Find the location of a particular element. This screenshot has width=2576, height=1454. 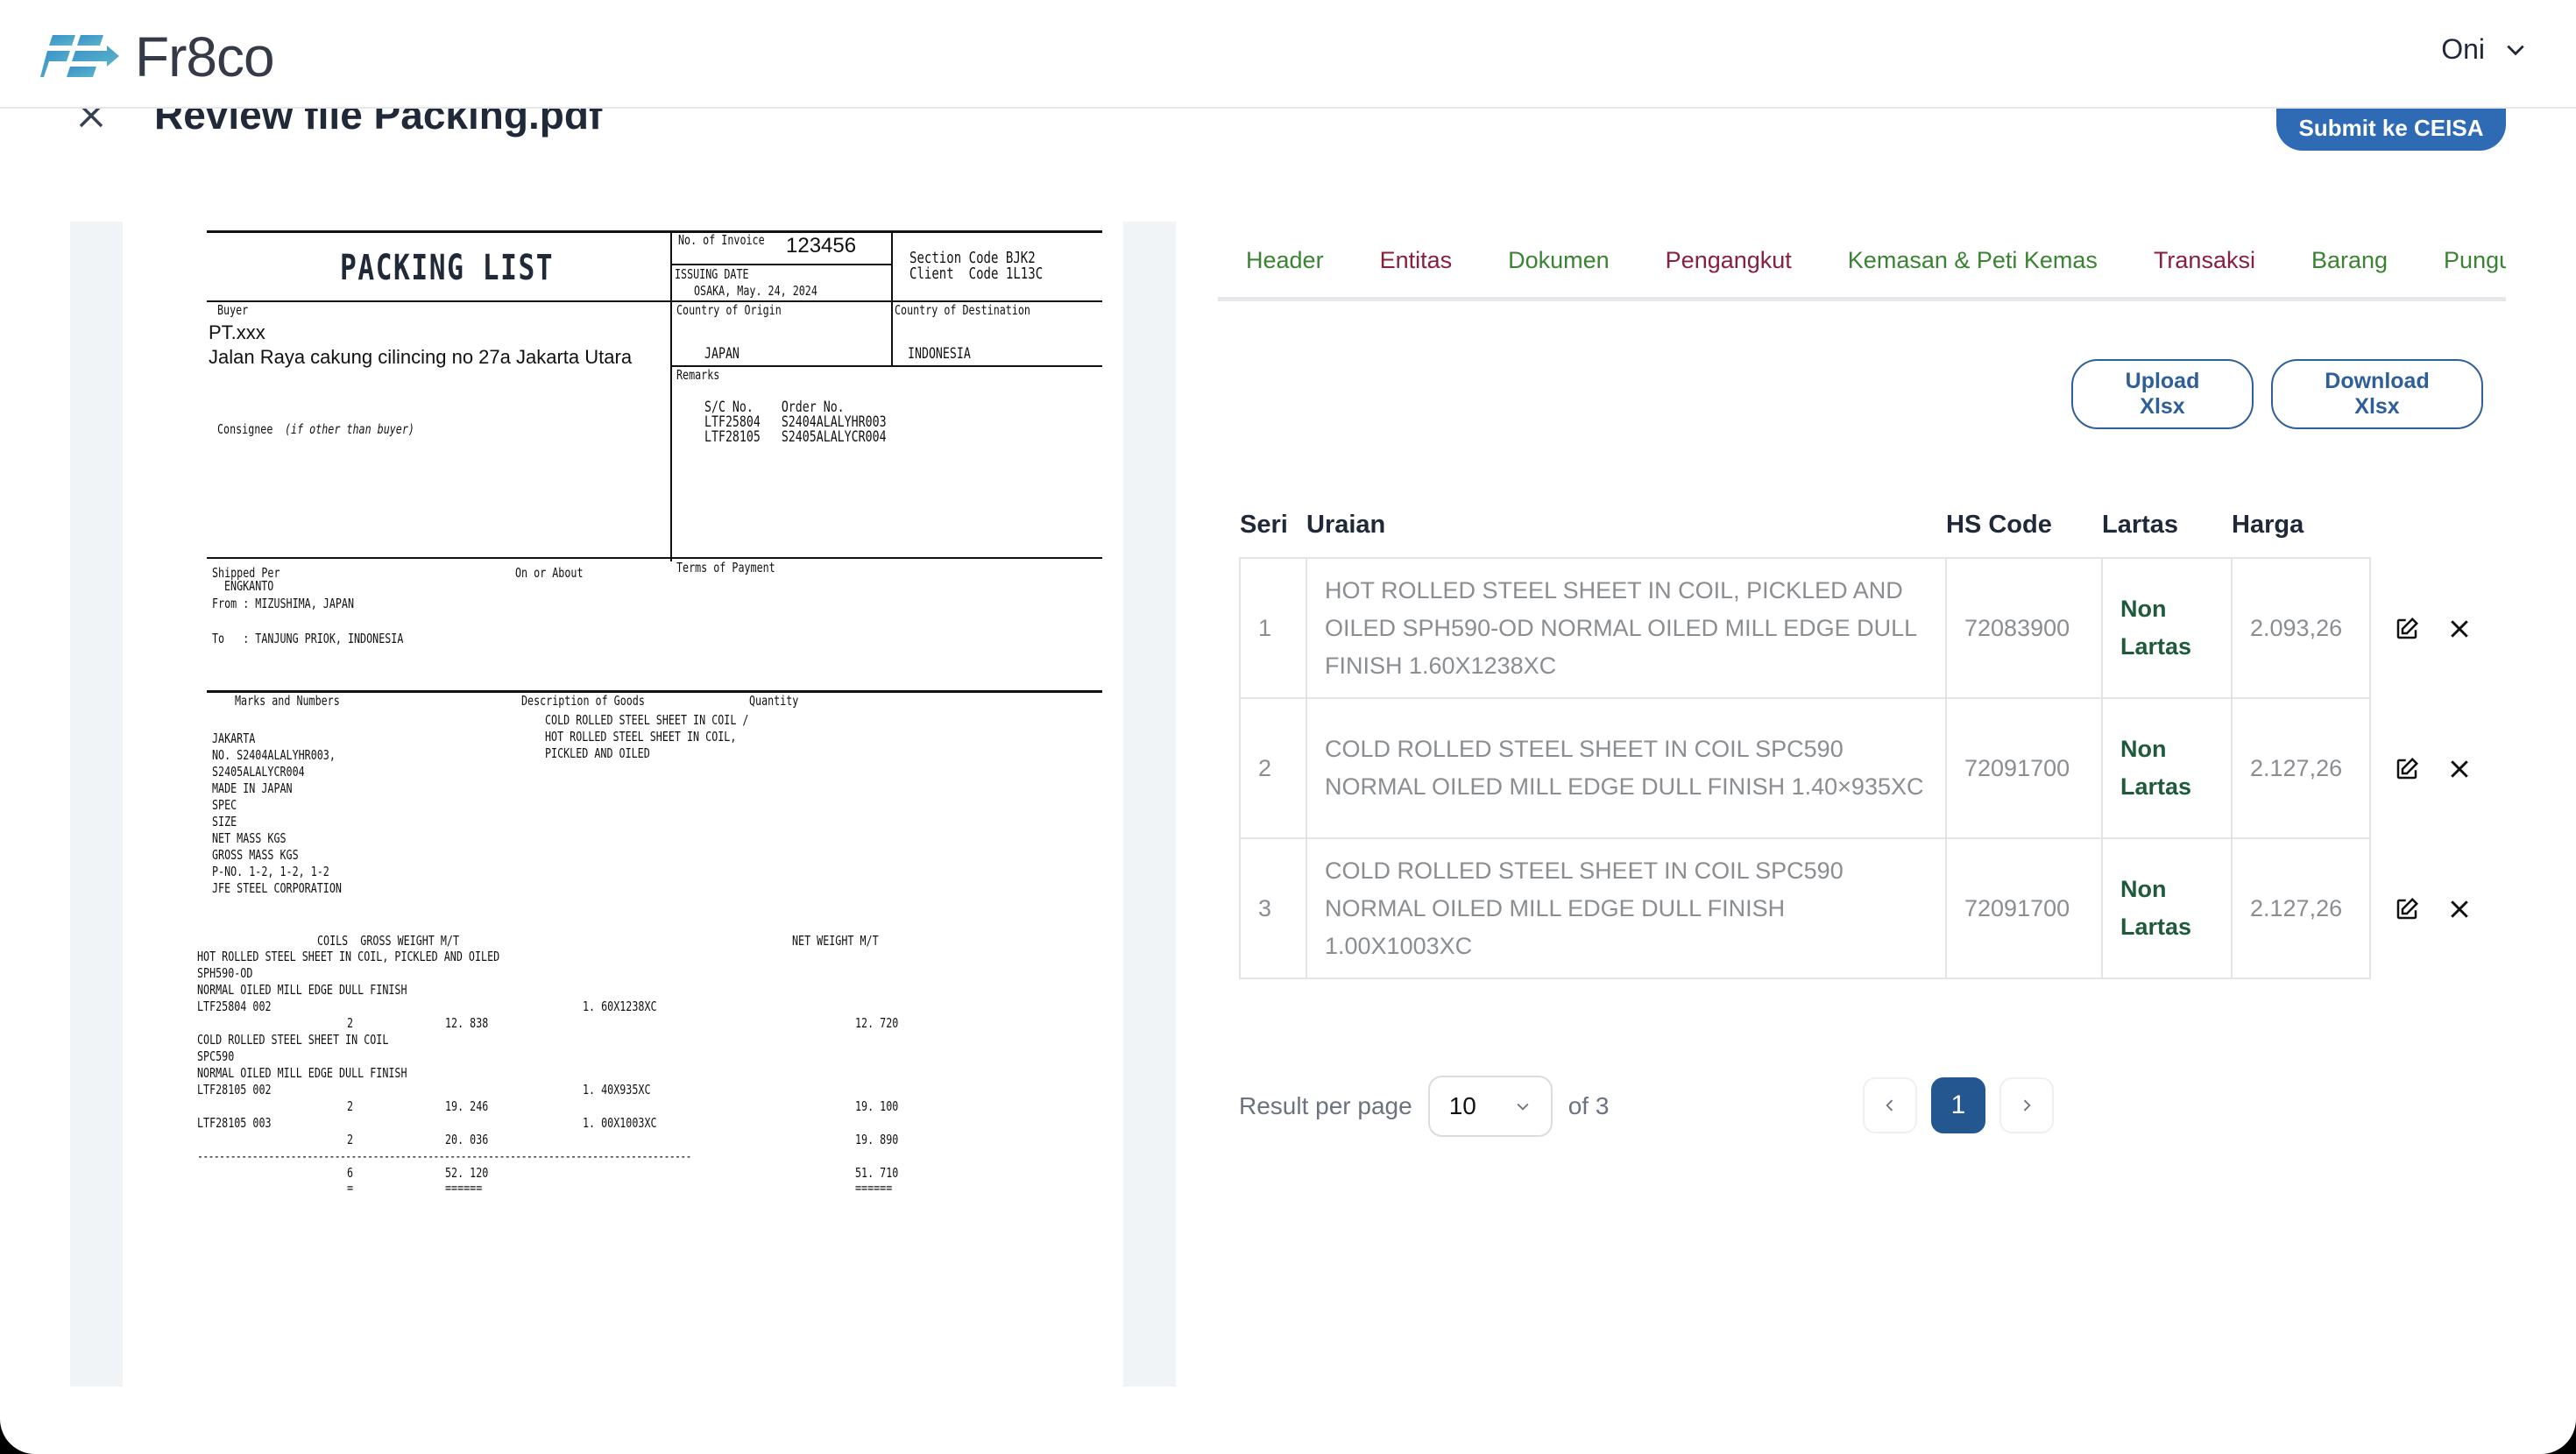

net-weight-header: NET WEIGHT M/T is located at coordinates (835, 941).